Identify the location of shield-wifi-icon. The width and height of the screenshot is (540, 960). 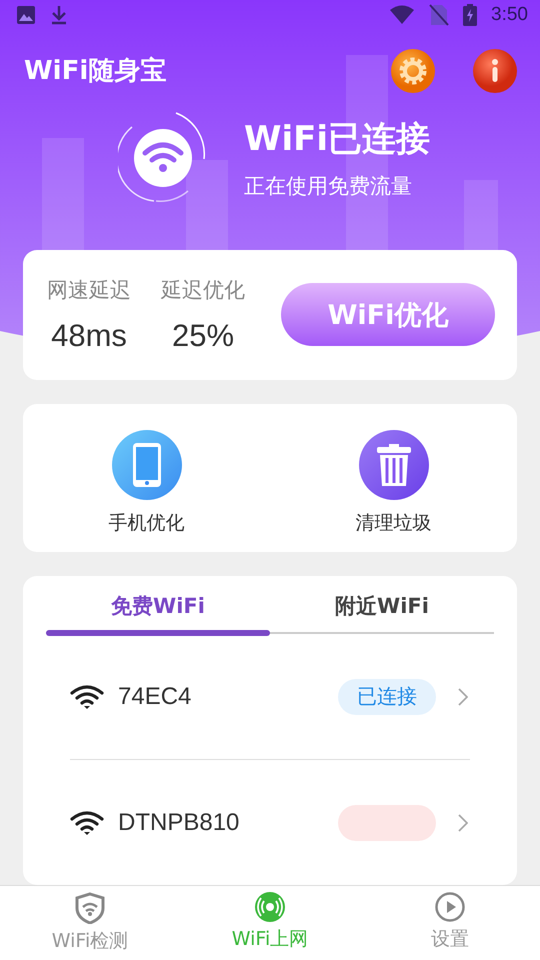
(90, 908).